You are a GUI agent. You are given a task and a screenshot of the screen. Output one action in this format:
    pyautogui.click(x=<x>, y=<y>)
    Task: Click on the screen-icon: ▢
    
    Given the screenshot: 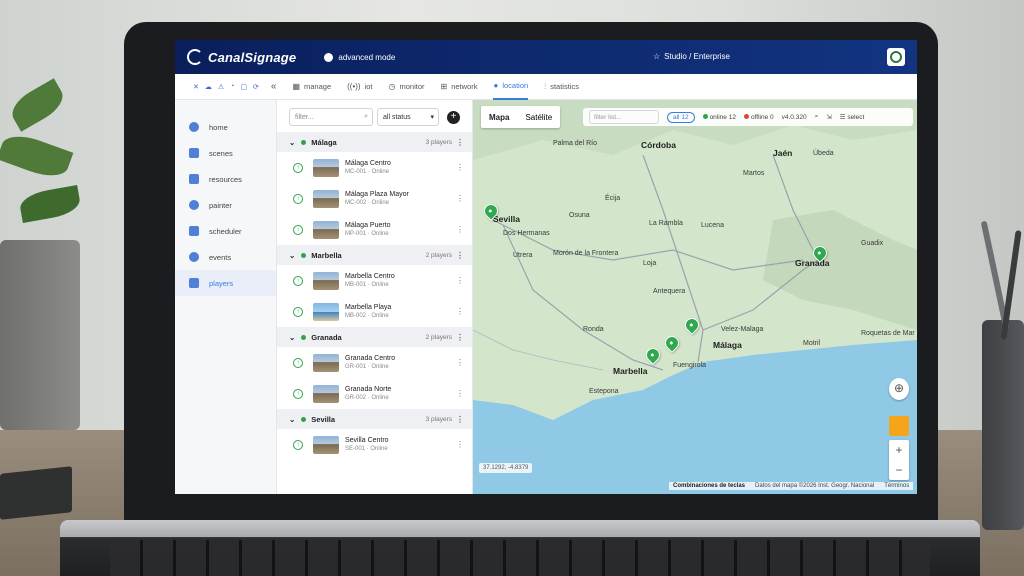 What is the action you would take?
    pyautogui.click(x=243, y=87)
    